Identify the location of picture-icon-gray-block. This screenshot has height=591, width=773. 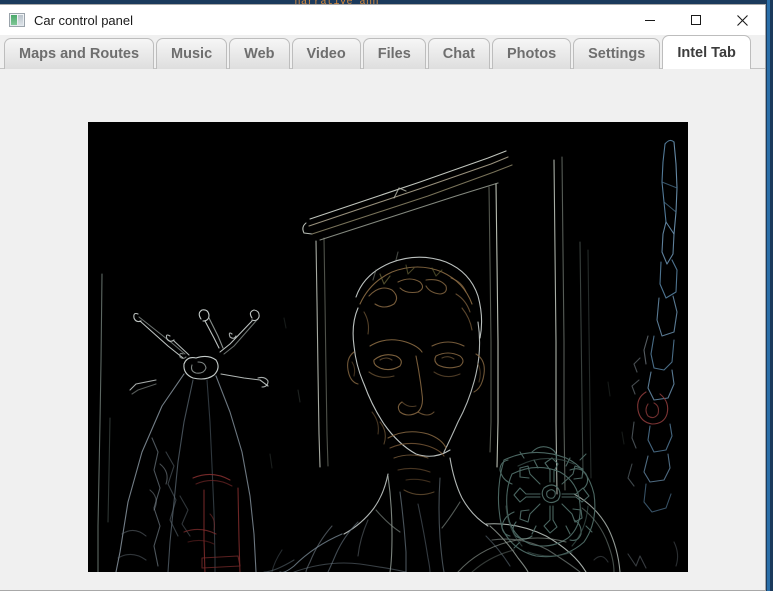
(20, 20).